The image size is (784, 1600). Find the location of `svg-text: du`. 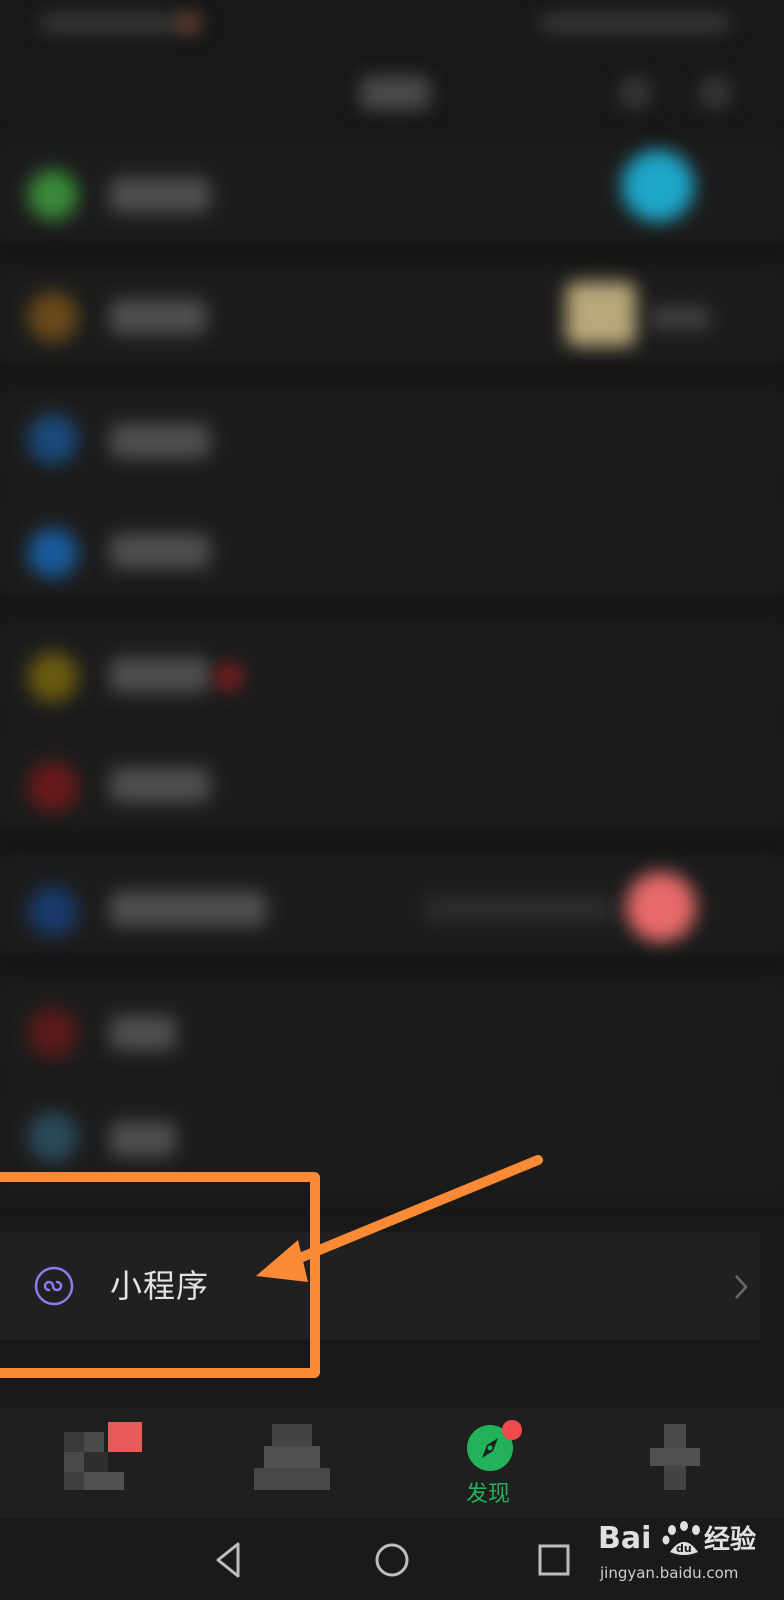

svg-text: du is located at coordinates (684, 1548).